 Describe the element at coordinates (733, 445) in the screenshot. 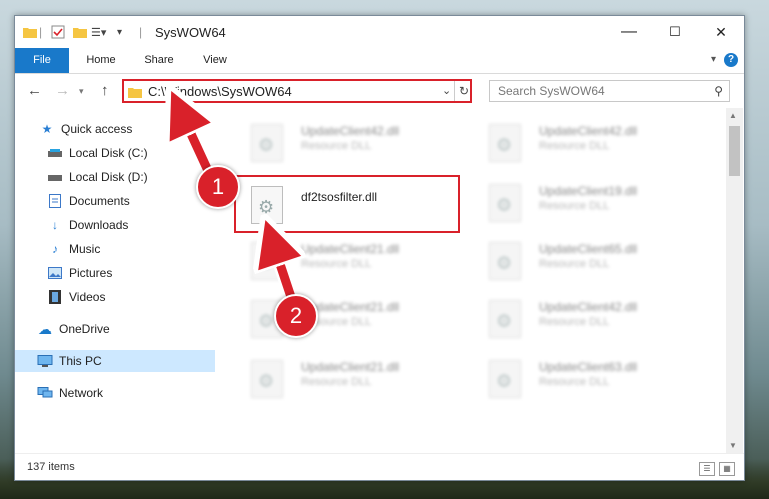

I see `scroll-down-icon: ▼` at that location.